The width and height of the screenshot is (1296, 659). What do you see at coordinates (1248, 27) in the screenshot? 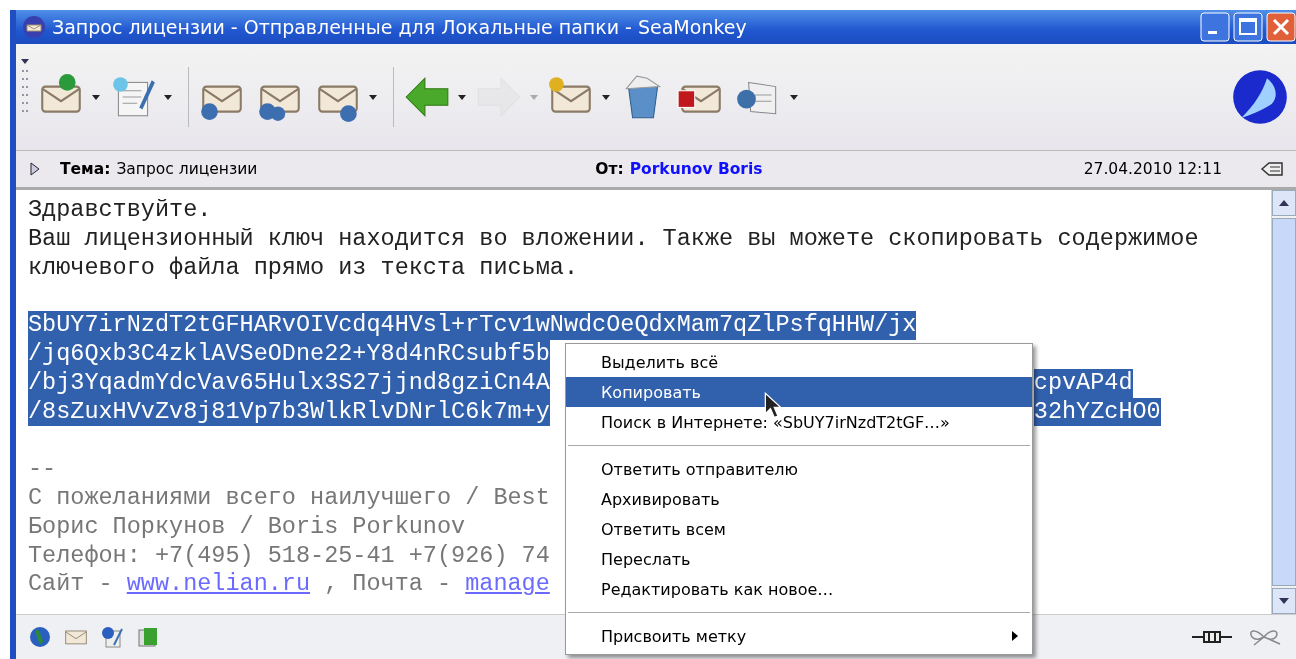
I see `maximize-button` at bounding box center [1248, 27].